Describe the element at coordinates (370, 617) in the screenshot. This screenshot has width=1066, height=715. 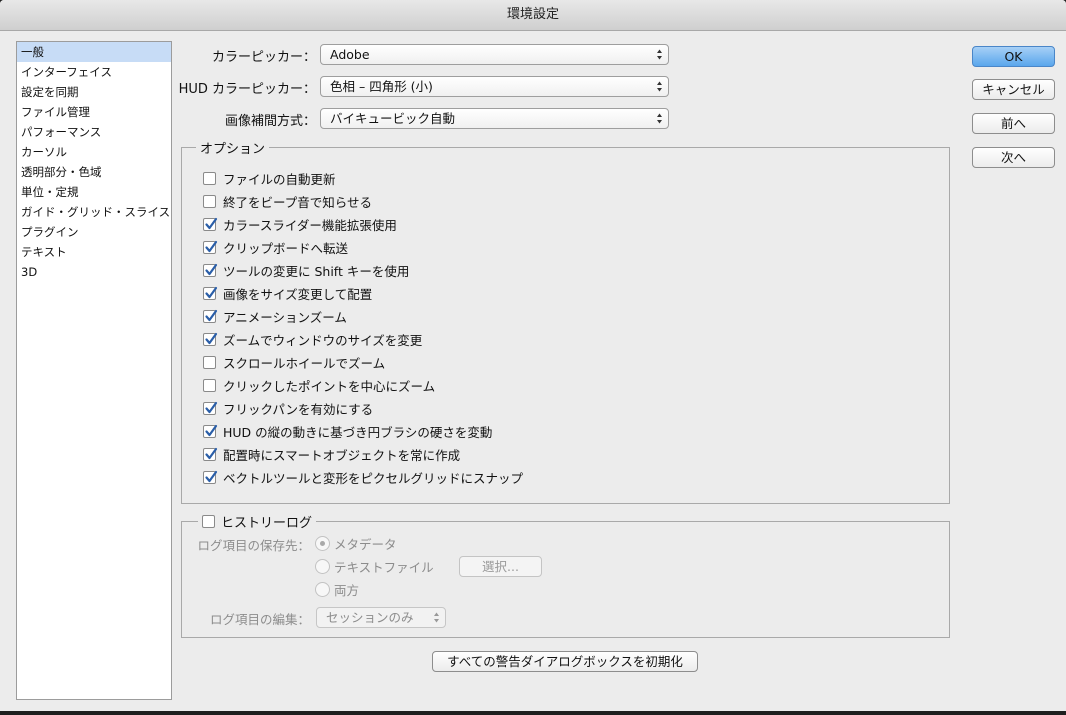
I see `log-edit-value: セッションのみ` at that location.